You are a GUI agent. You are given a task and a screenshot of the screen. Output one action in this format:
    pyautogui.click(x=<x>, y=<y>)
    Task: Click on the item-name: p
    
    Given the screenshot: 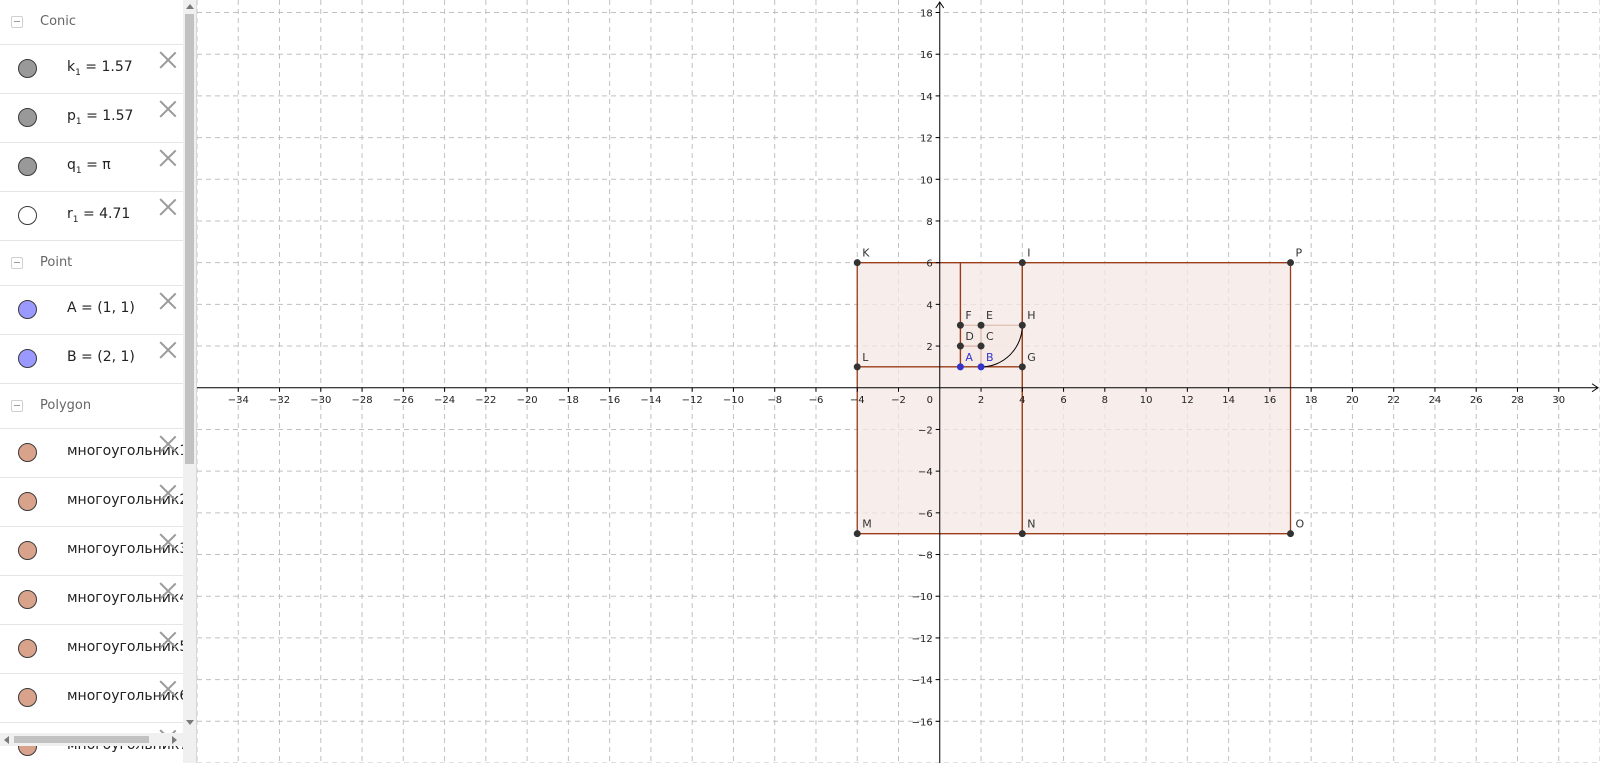 What is the action you would take?
    pyautogui.click(x=71, y=116)
    